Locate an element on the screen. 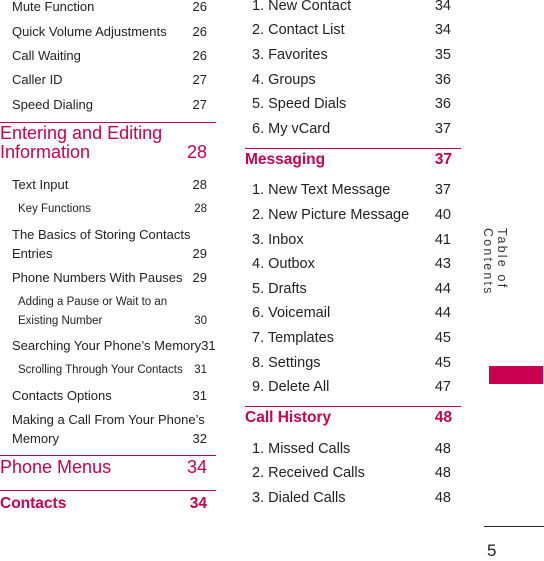  toc-entry-page: 41 is located at coordinates (442, 240).